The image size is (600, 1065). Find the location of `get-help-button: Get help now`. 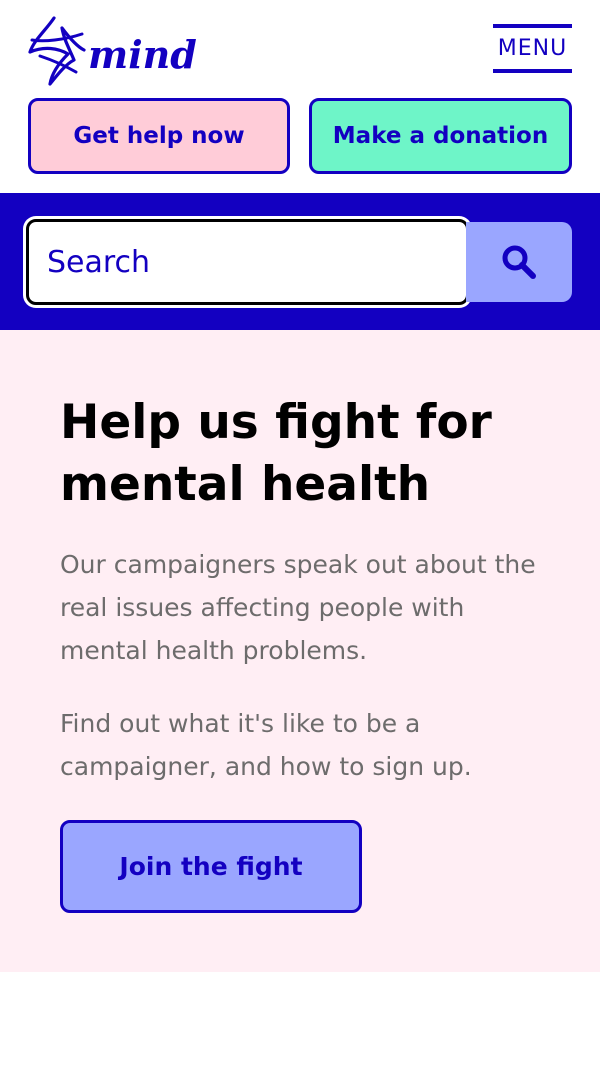

get-help-button: Get help now is located at coordinates (159, 136).